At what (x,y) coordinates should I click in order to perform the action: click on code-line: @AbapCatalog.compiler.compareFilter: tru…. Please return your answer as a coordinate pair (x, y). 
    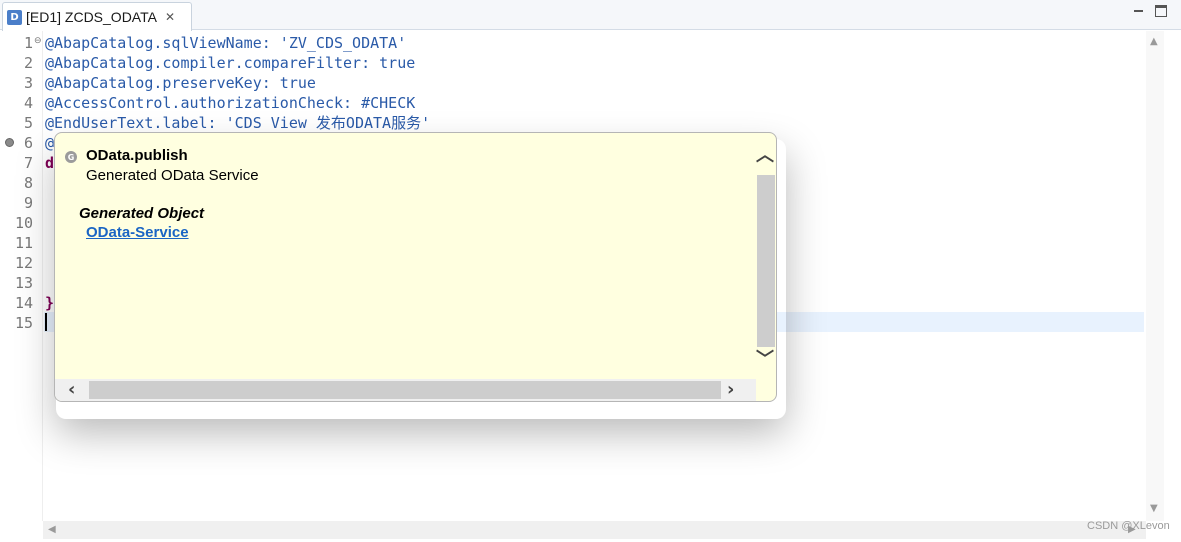
    Looking at the image, I should click on (230, 63).